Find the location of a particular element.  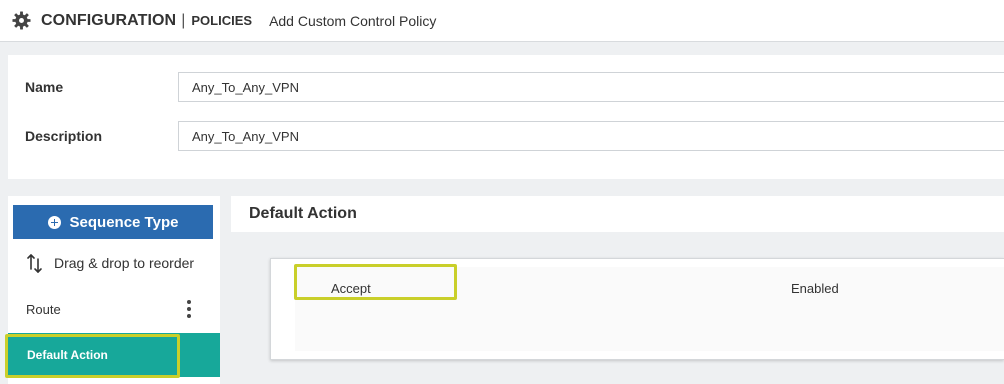

default-action-header: Default Action is located at coordinates (617, 214).